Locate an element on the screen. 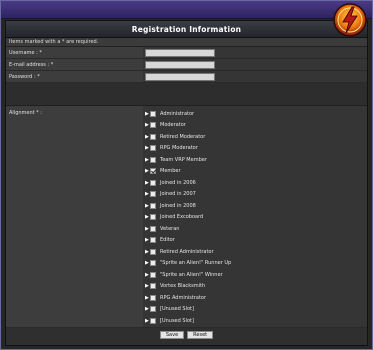  alignment-option-label: Joined in 2007 is located at coordinates (178, 194).